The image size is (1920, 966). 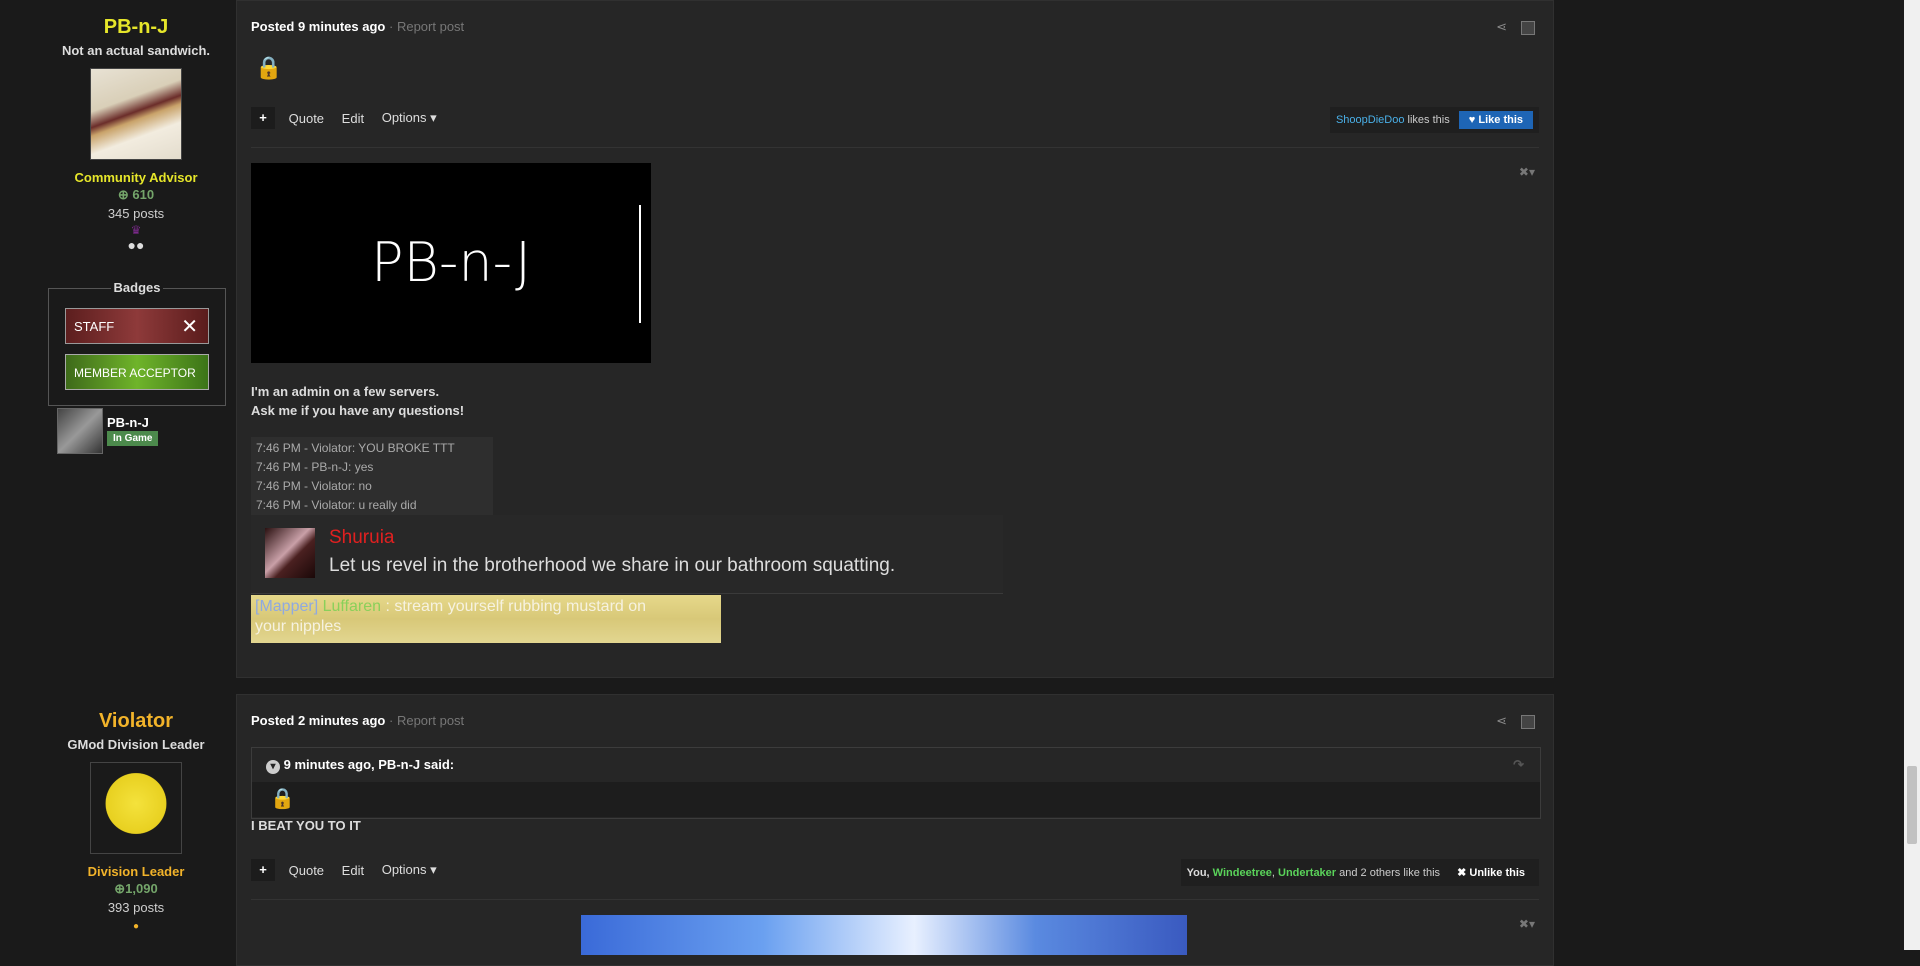 What do you see at coordinates (136, 177) in the screenshot?
I see `author-rank: Community Advisor` at bounding box center [136, 177].